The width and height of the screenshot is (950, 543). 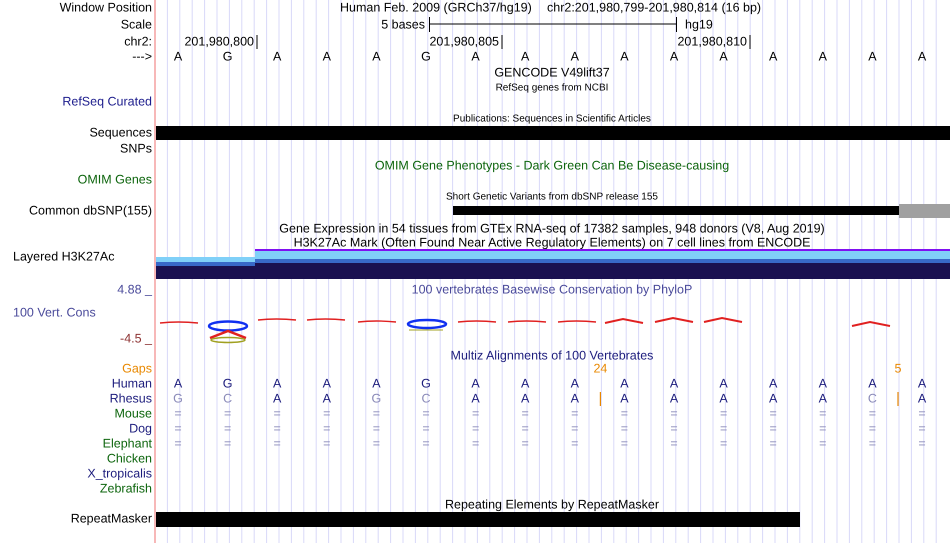 I want to click on track-label: chr2:, so click(x=138, y=41).